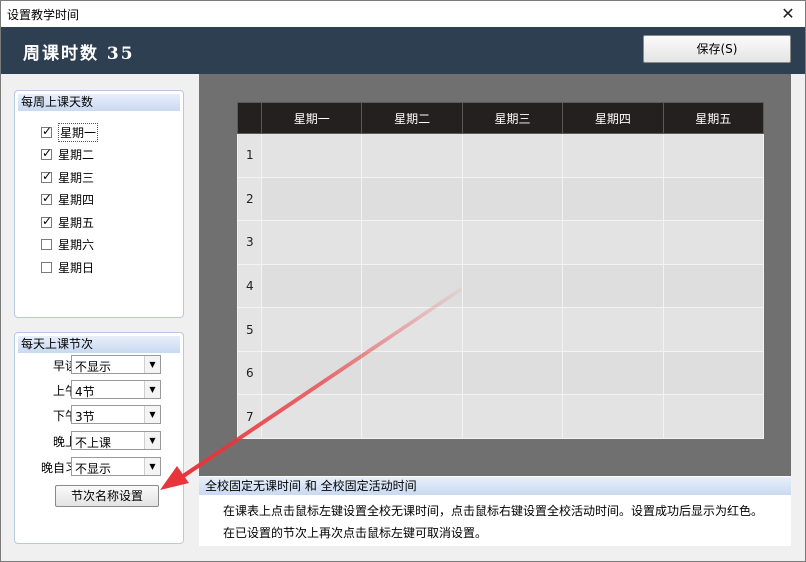 This screenshot has height=562, width=806. Describe the element at coordinates (43, 15) in the screenshot. I see `window-title: 设置教学时间` at that location.